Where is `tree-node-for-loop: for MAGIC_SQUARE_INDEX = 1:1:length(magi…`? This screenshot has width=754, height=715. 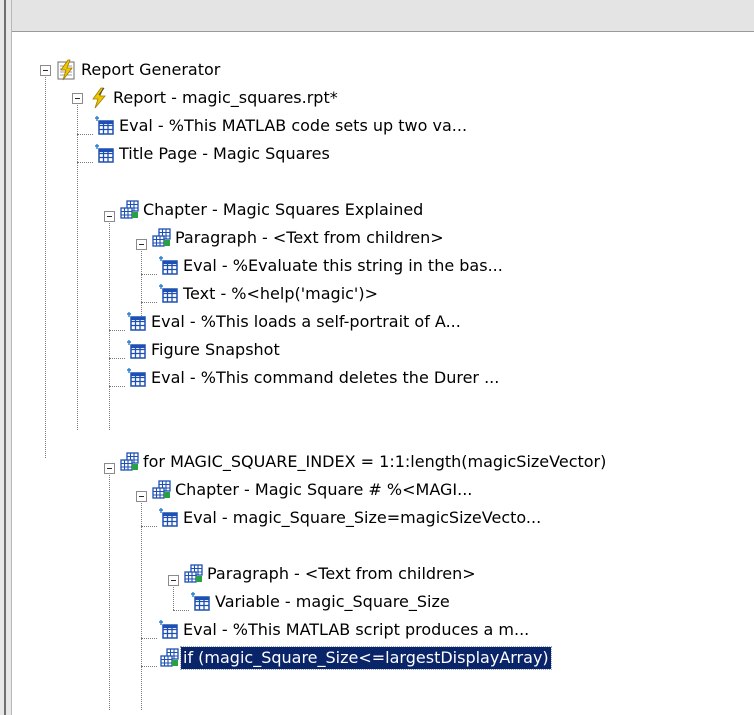 tree-node-for-loop: for MAGIC_SQUARE_INDEX = 1:1:length(magi… is located at coordinates (363, 462).